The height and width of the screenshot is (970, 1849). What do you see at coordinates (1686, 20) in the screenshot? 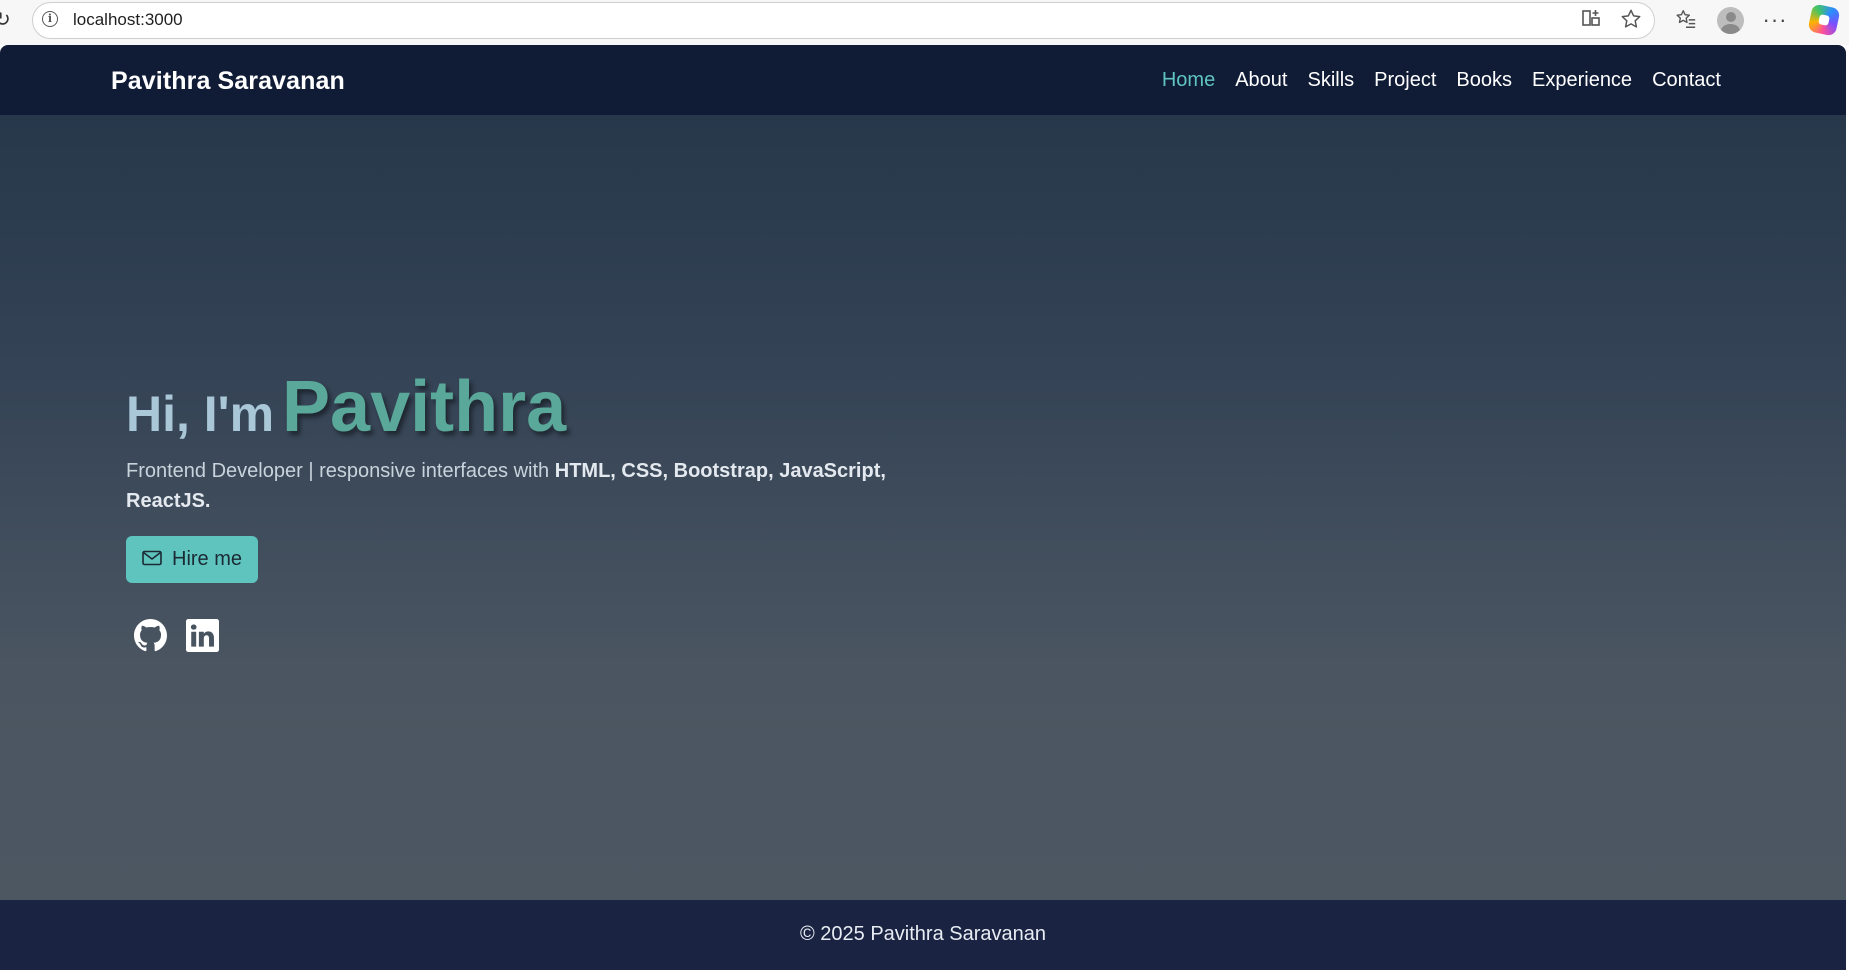
I see `favorites-list-icon` at bounding box center [1686, 20].